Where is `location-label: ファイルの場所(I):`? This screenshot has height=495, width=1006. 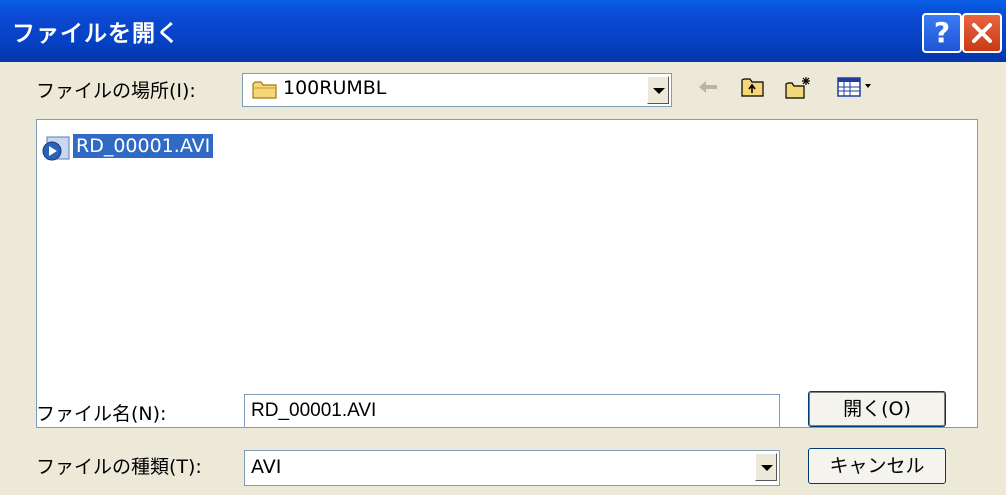 location-label: ファイルの場所(I): is located at coordinates (116, 91).